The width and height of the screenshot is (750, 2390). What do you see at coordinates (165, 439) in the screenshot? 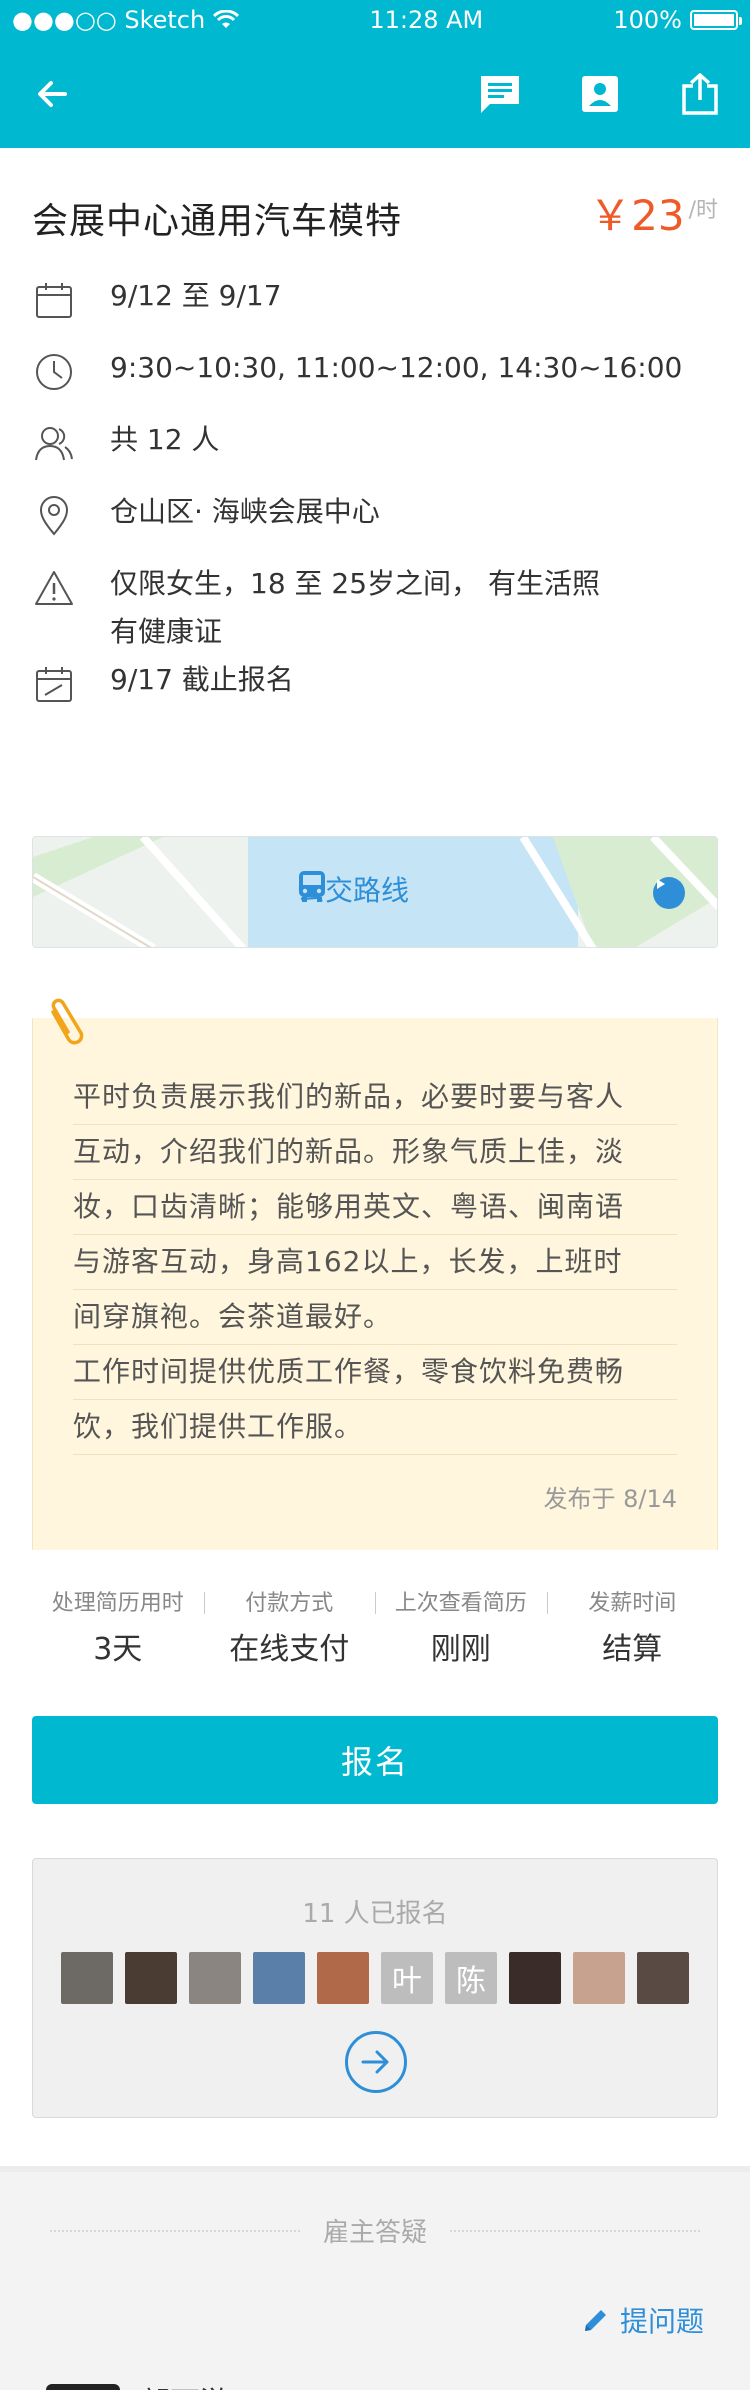
I see `info-text: 共 12 人` at bounding box center [165, 439].